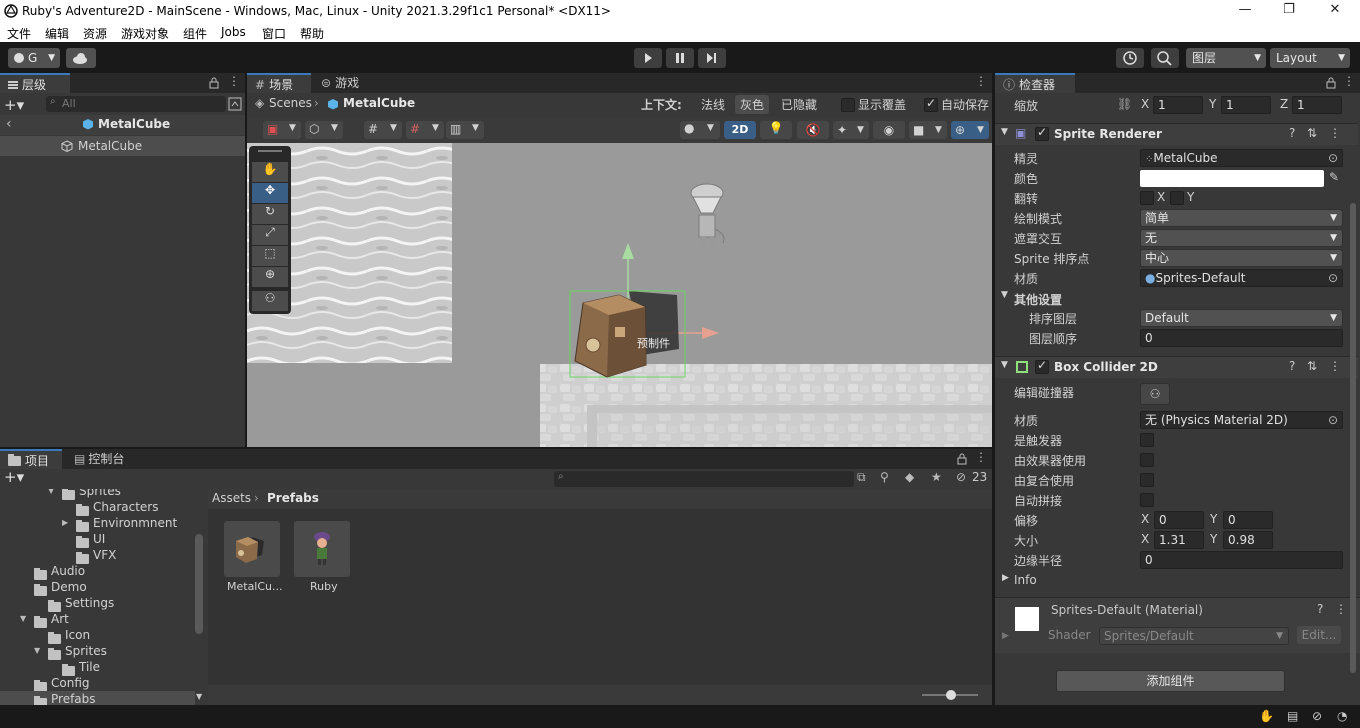 The width and height of the screenshot is (1360, 728). What do you see at coordinates (19, 33) in the screenshot?
I see `menu-file: 文件` at bounding box center [19, 33].